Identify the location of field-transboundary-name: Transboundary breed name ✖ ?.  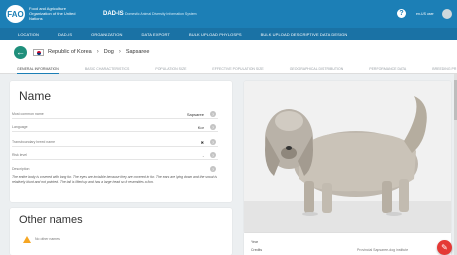
(115, 142).